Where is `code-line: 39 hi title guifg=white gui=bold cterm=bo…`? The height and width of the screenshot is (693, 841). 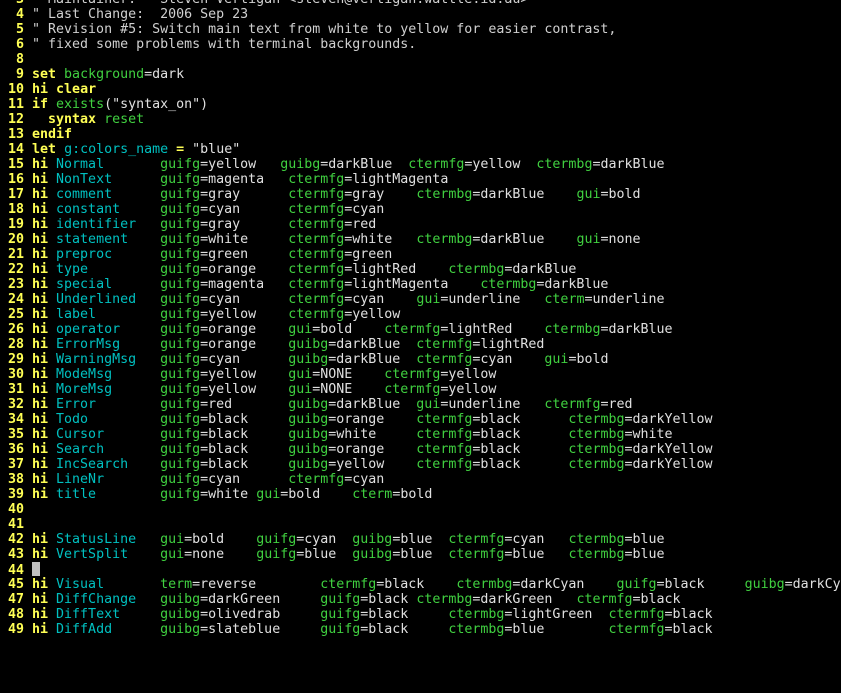
code-line: 39 hi title guifg=white gui=bold cterm=bo… is located at coordinates (216, 494).